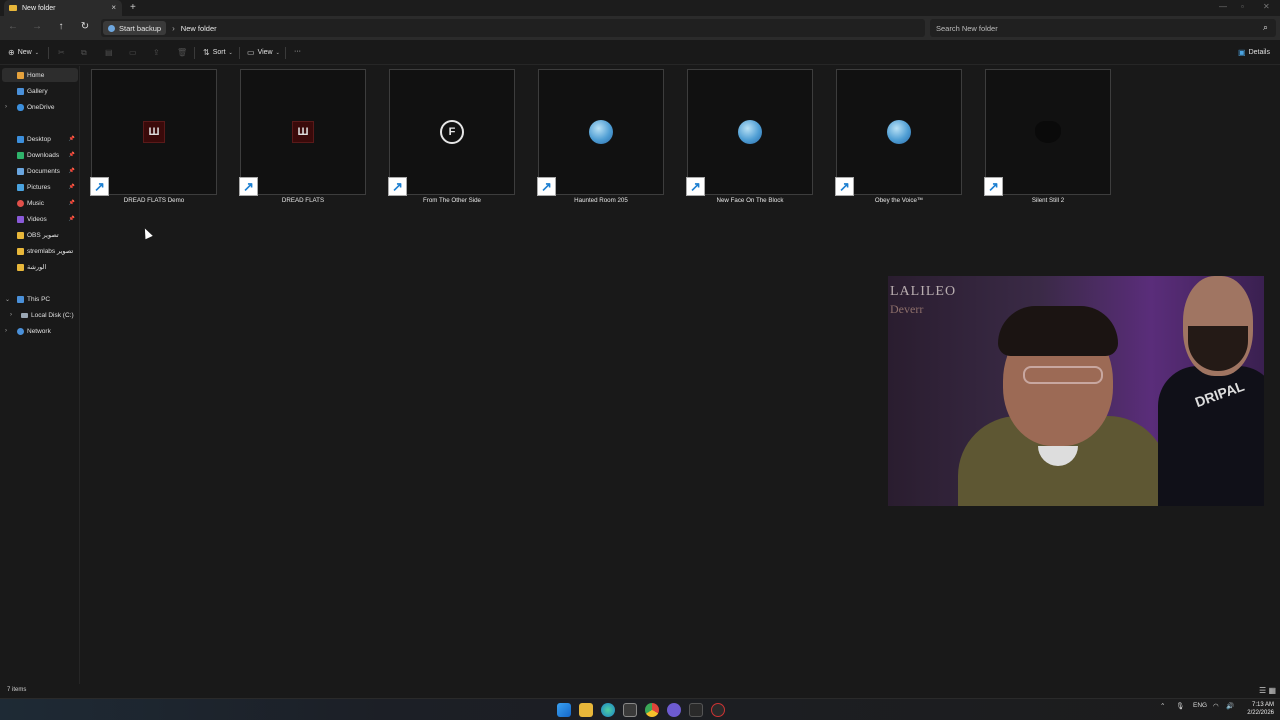 The width and height of the screenshot is (1280, 720). Describe the element at coordinates (1103, 28) in the screenshot. I see `search-input: Search New folder ⌕` at that location.